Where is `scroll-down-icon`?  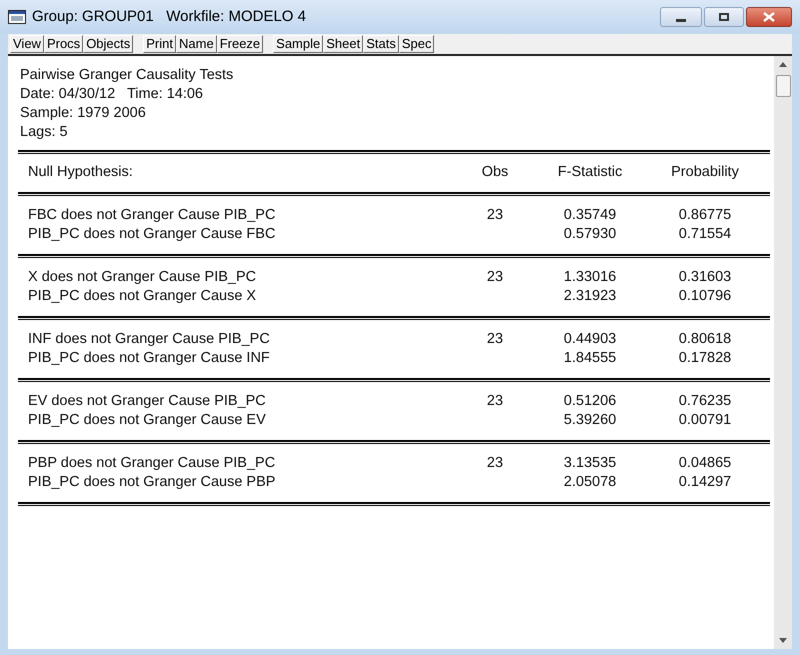
scroll-down-icon is located at coordinates (783, 640).